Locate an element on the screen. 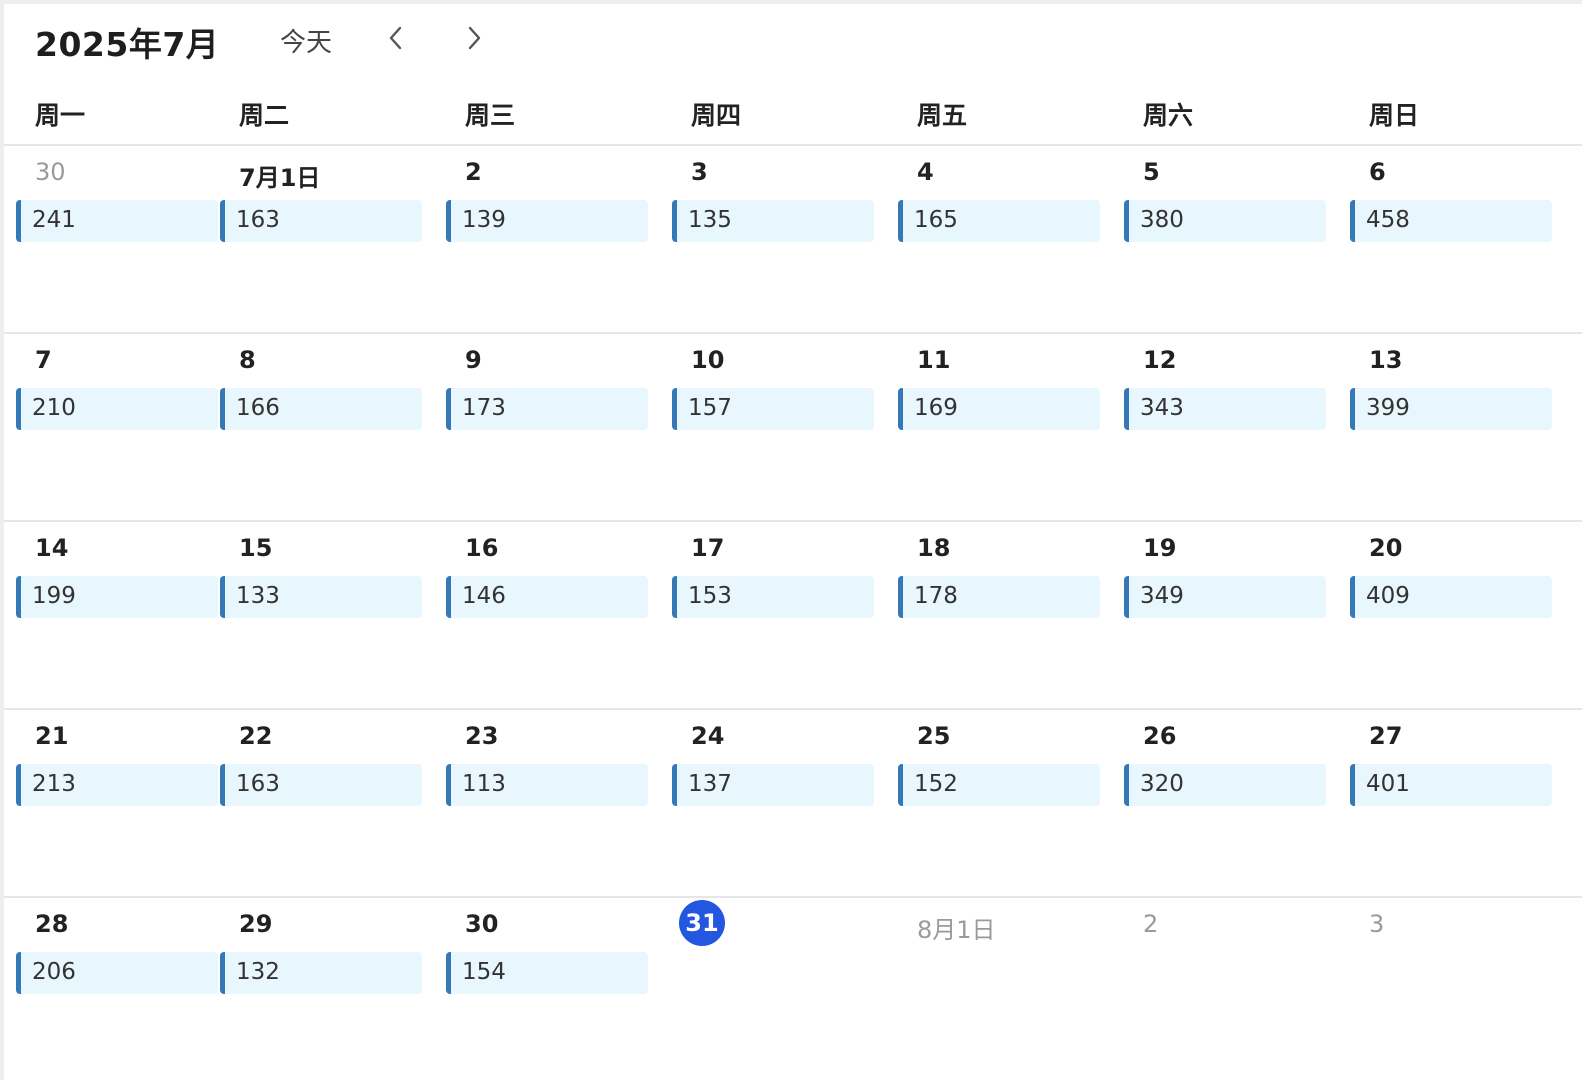 Image resolution: width=1582 pixels, height=1080 pixels. event-chip: 137 is located at coordinates (773, 785).